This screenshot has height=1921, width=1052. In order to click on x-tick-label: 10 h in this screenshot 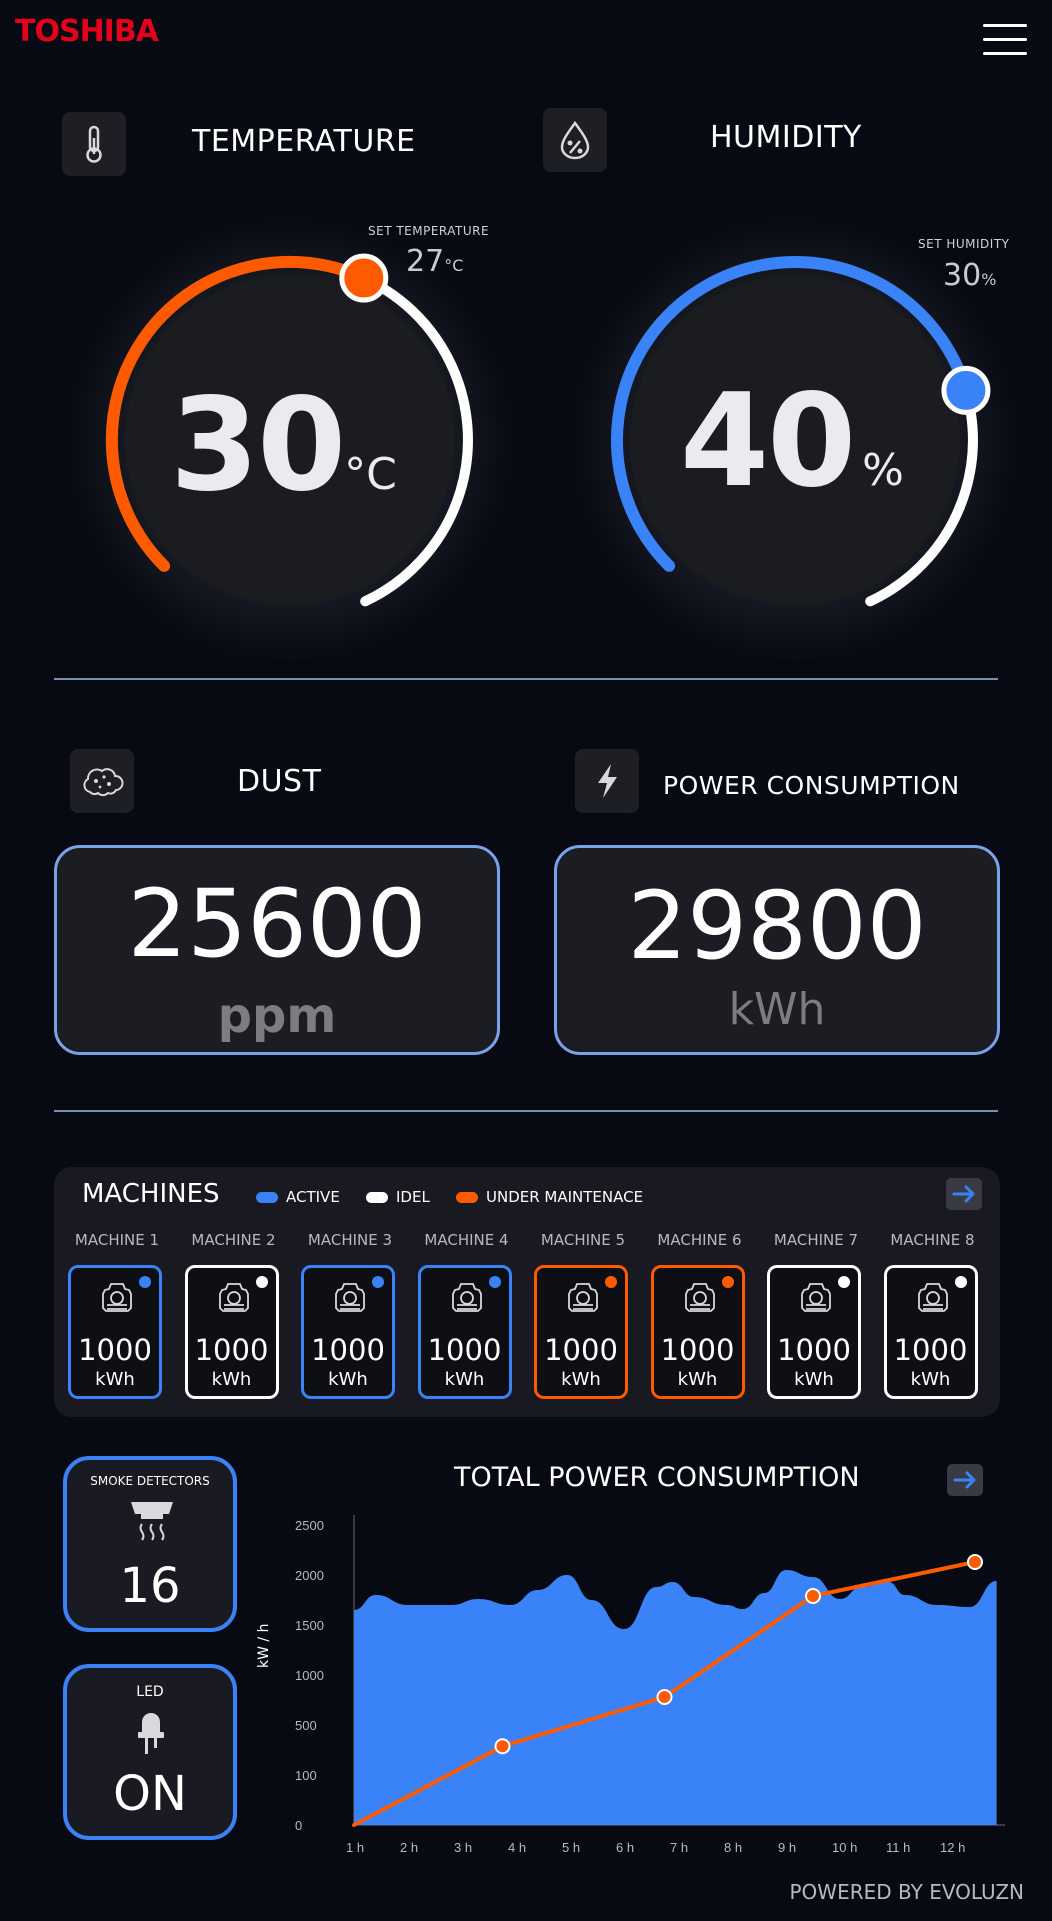, I will do `click(844, 1847)`.